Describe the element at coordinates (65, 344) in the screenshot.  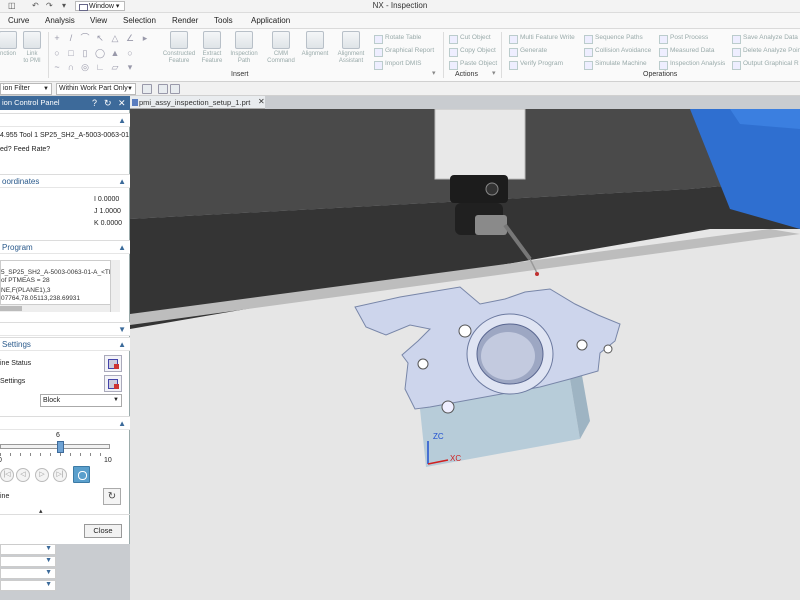
I see `section-settings: Settings ▲` at that location.